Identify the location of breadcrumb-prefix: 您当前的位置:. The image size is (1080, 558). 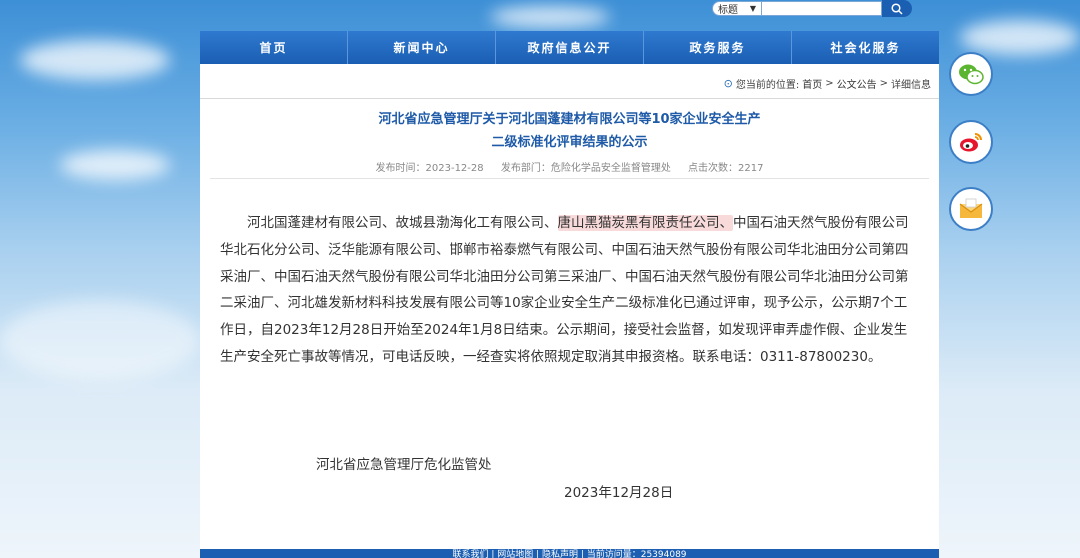
(767, 85).